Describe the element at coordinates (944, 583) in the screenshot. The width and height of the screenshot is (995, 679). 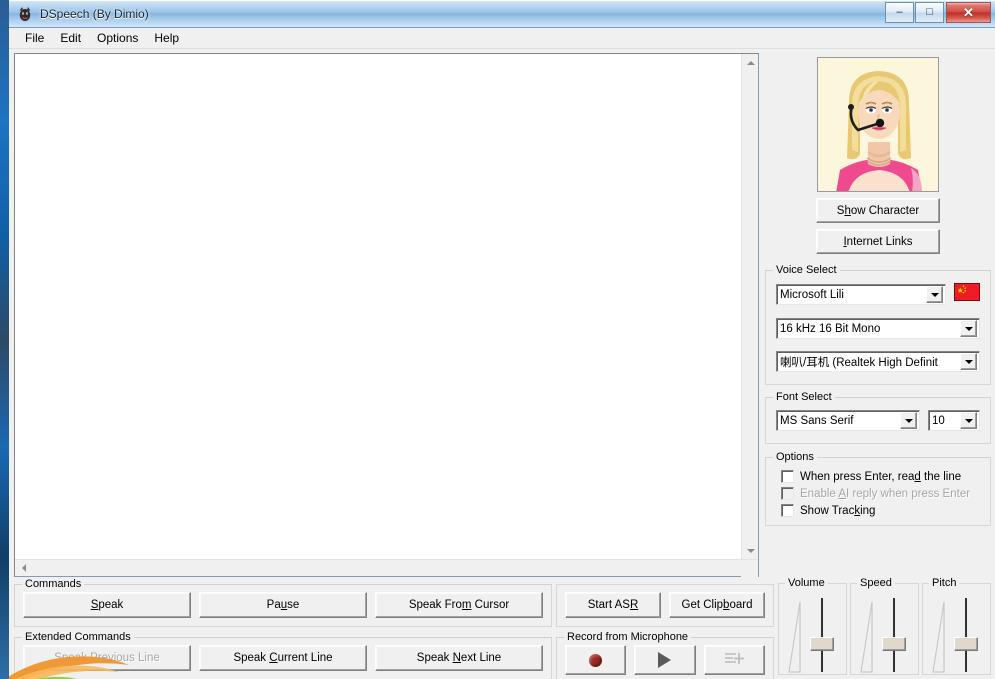
I see `pitch-slider-title: Pitch` at that location.